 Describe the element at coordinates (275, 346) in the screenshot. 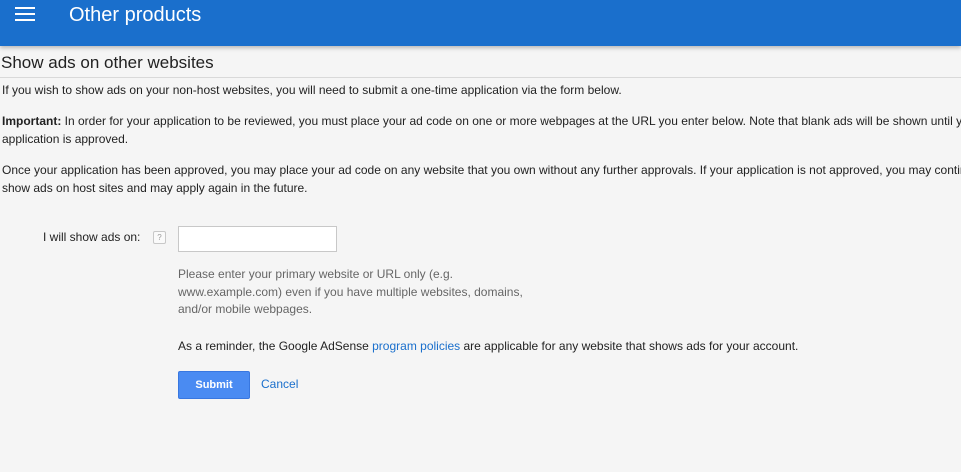

I see `reminder-text-before: As a reminder, the Google AdSense` at that location.